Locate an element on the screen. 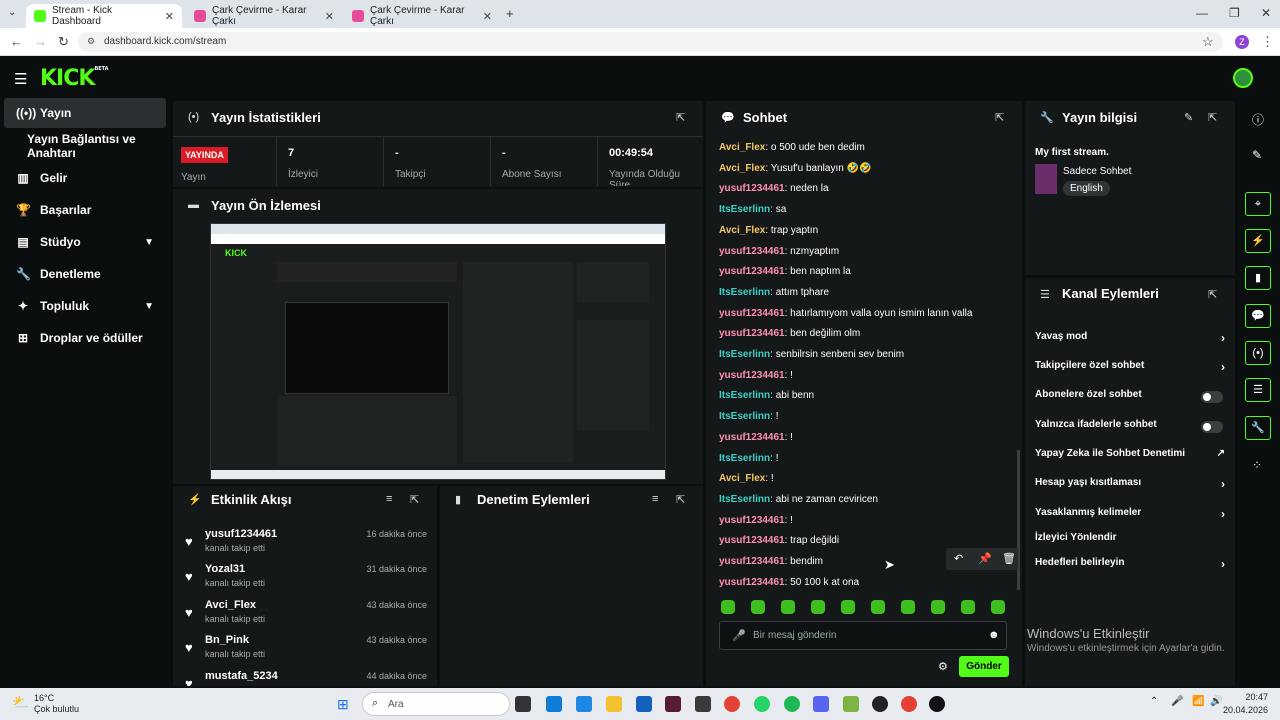  chat-message: Avci_Flex: ! is located at coordinates (746, 478).